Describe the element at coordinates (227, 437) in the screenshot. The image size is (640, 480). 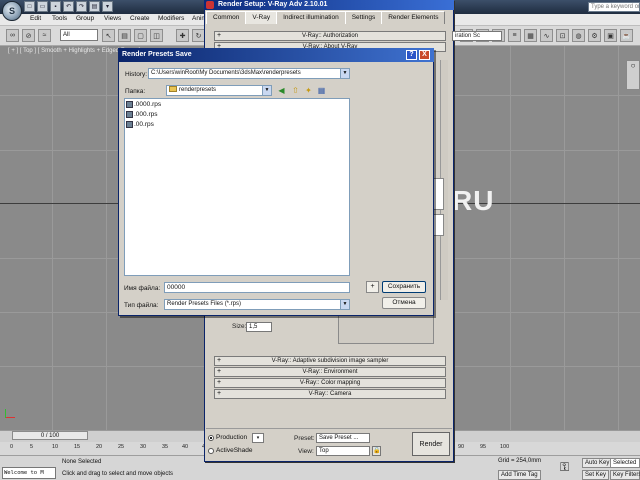
I see `production-radio: Production` at that location.